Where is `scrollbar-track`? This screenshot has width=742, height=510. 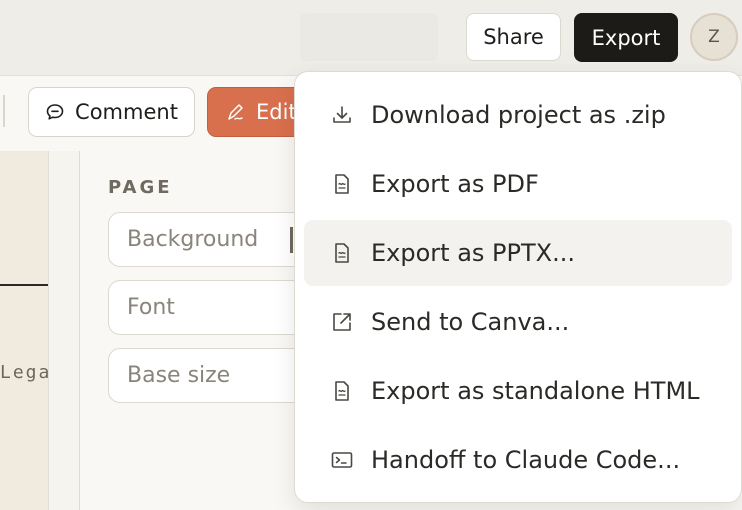
scrollbar-track is located at coordinates (64, 330).